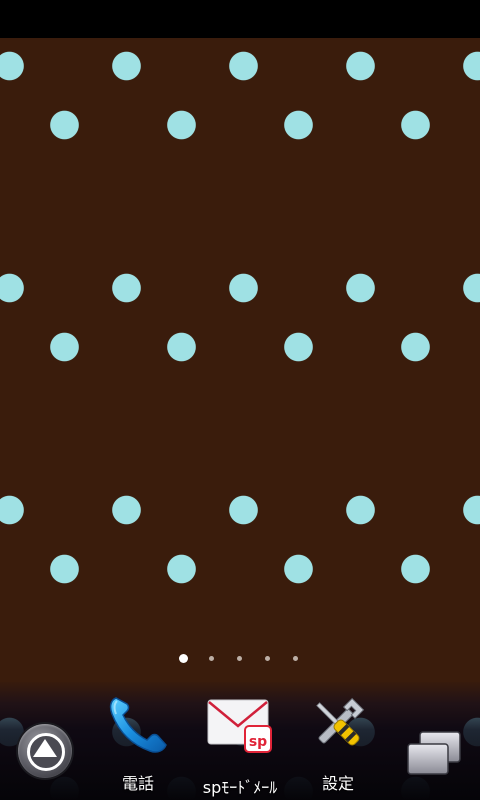  Describe the element at coordinates (138, 725) in the screenshot. I see `phone-icon` at that location.